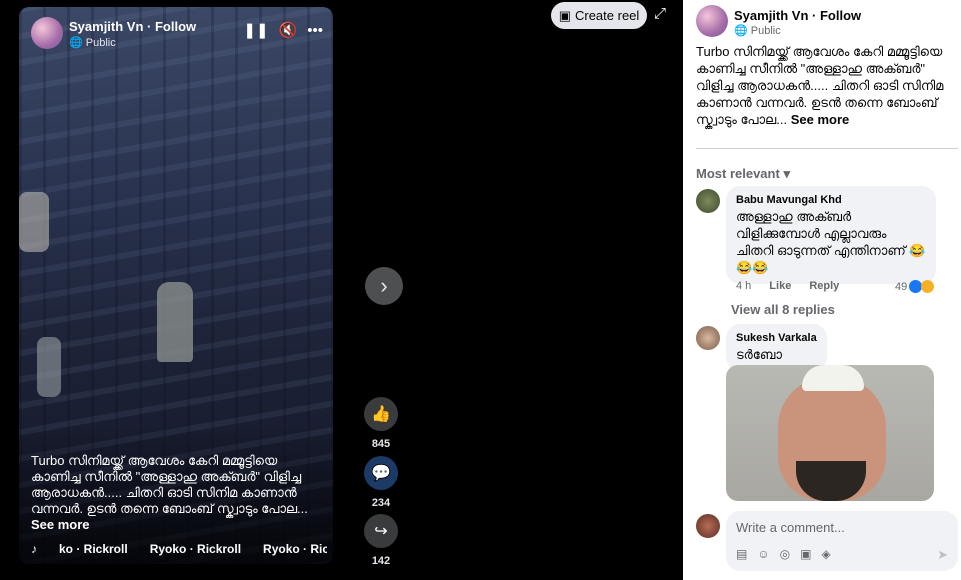 This screenshot has height=580, width=961. Describe the element at coordinates (763, 554) in the screenshot. I see `emoji-icon: ☺` at that location.